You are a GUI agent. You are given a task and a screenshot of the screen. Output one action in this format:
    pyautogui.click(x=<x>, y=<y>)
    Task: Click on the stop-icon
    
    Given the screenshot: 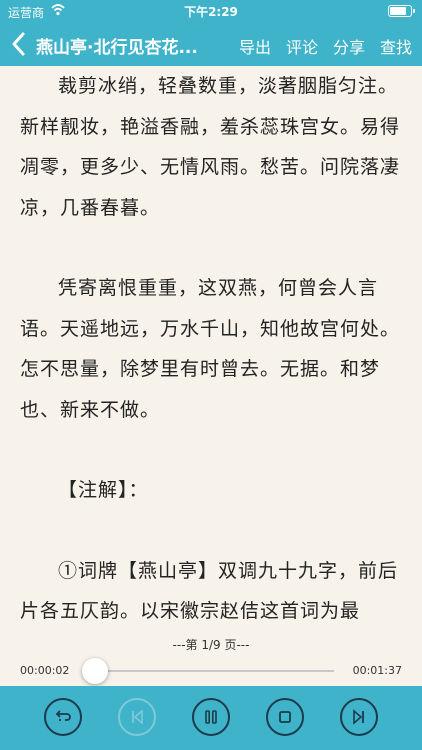 What is the action you would take?
    pyautogui.click(x=285, y=717)
    